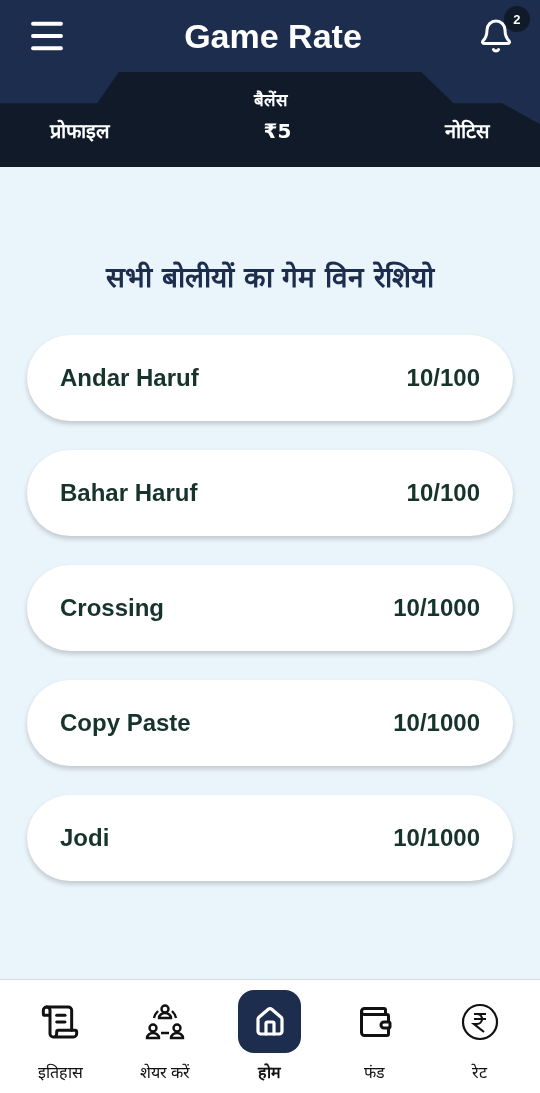  What do you see at coordinates (277, 130) in the screenshot?
I see `balance-amount: ₹5` at bounding box center [277, 130].